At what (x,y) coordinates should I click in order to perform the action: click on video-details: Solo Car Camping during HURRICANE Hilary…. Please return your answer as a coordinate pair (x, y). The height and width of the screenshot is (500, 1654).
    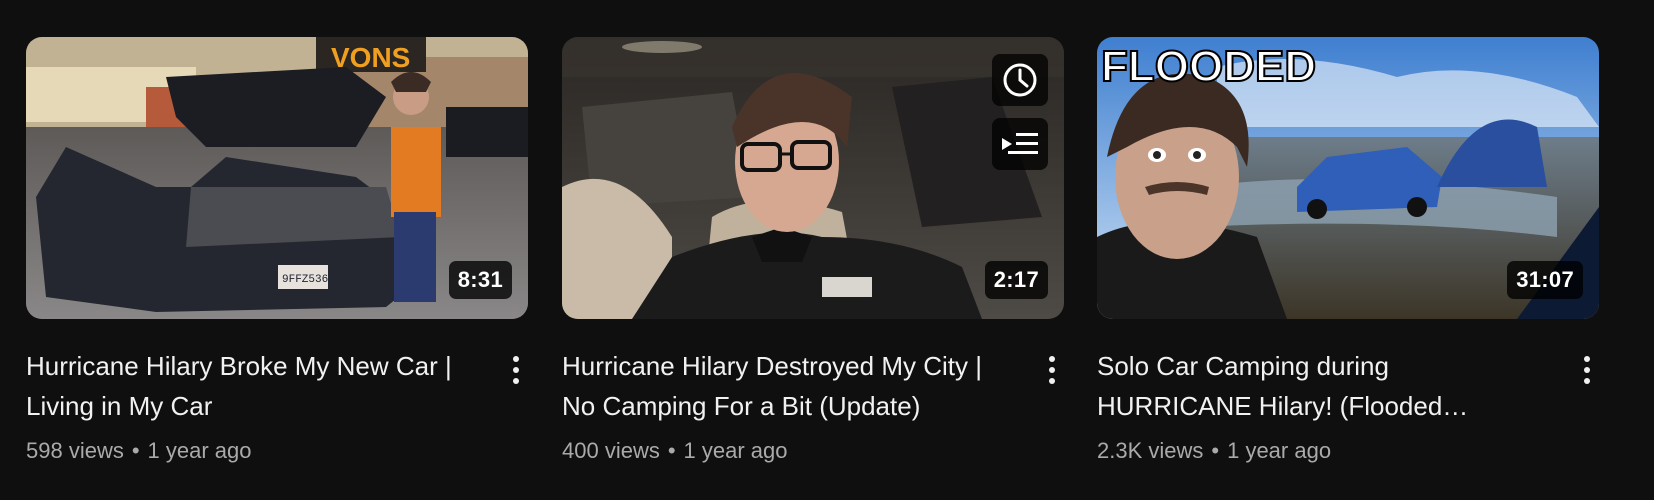
    Looking at the image, I should click on (1348, 411).